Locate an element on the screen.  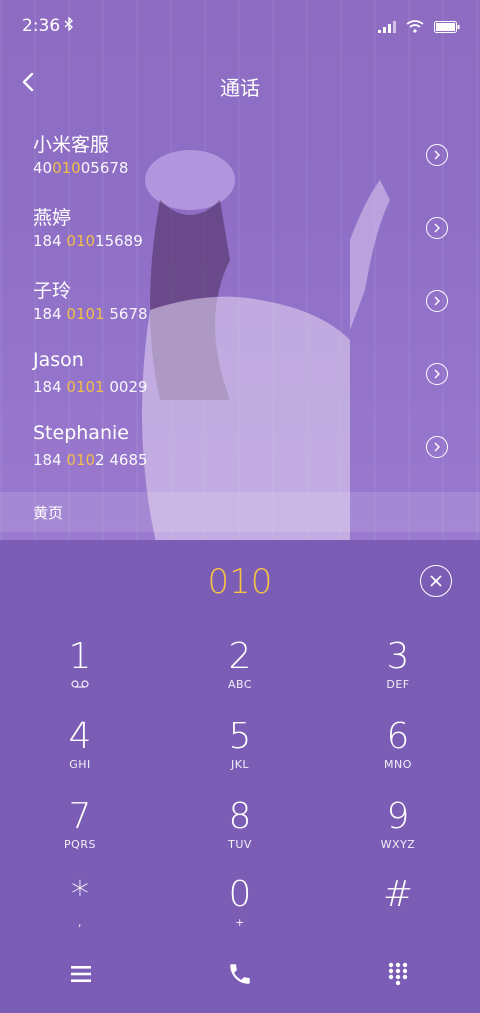
key-6: 6 MNO is located at coordinates (398, 744).